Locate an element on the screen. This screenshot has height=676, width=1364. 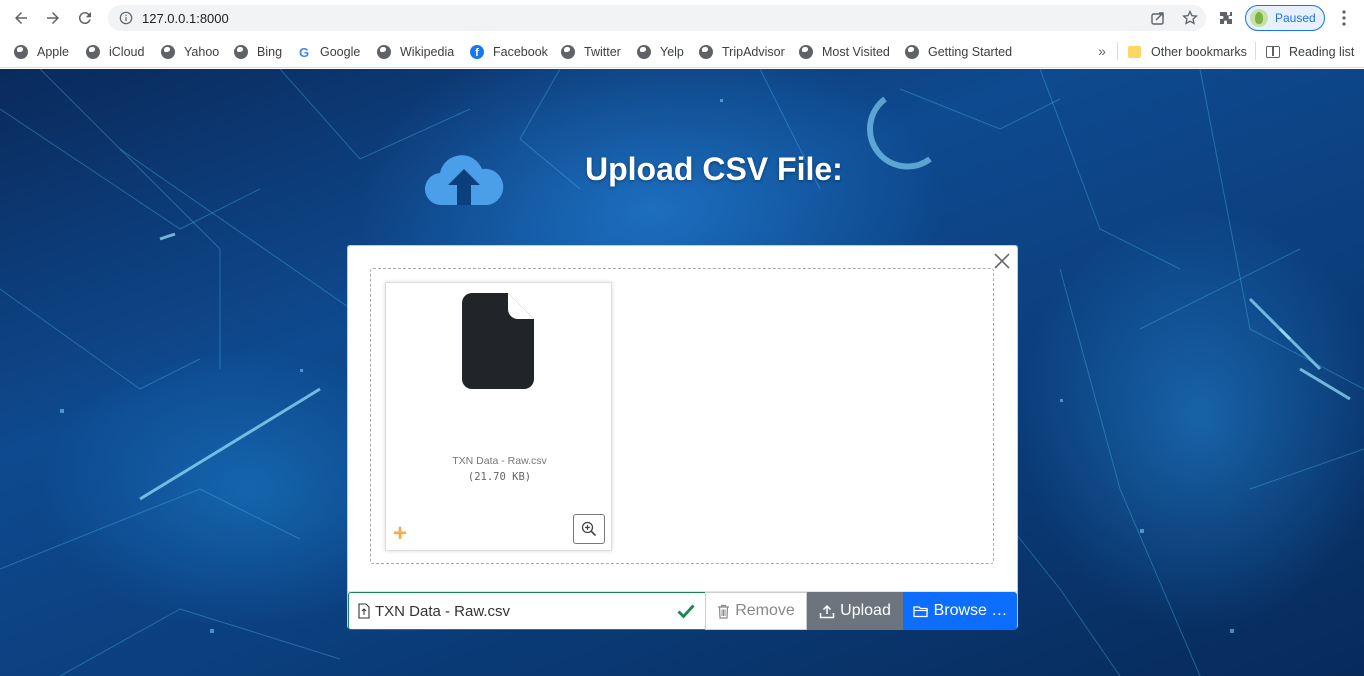
zoom-in-icon is located at coordinates (589, 529).